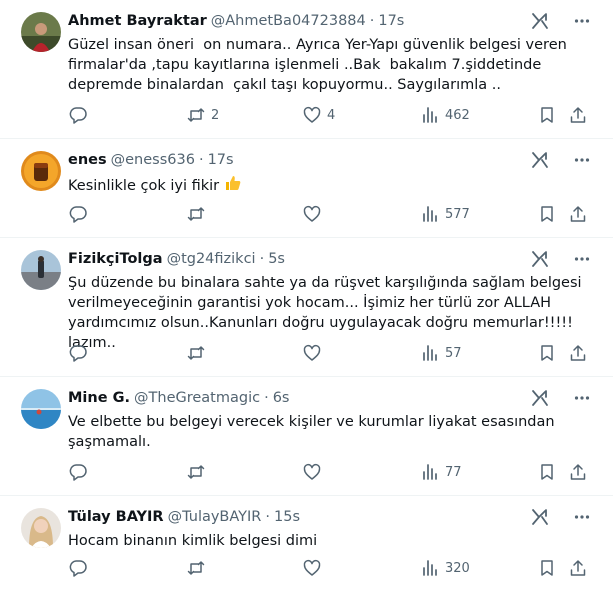 This screenshot has height=602, width=613. What do you see at coordinates (203, 115) in the screenshot?
I see `retweet-button: 2` at bounding box center [203, 115].